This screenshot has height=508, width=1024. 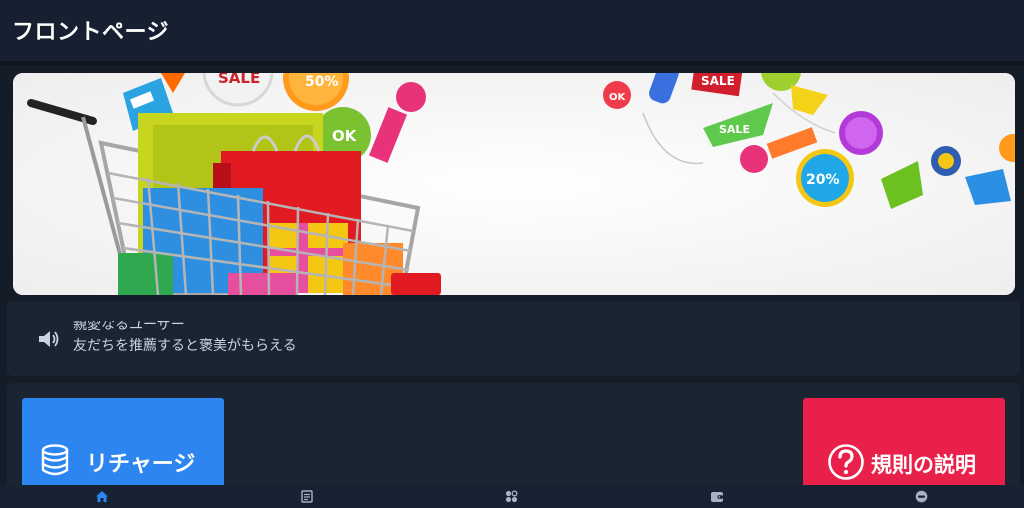 What do you see at coordinates (823, 180) in the screenshot?
I see `discount-20-text: 20%` at bounding box center [823, 180].